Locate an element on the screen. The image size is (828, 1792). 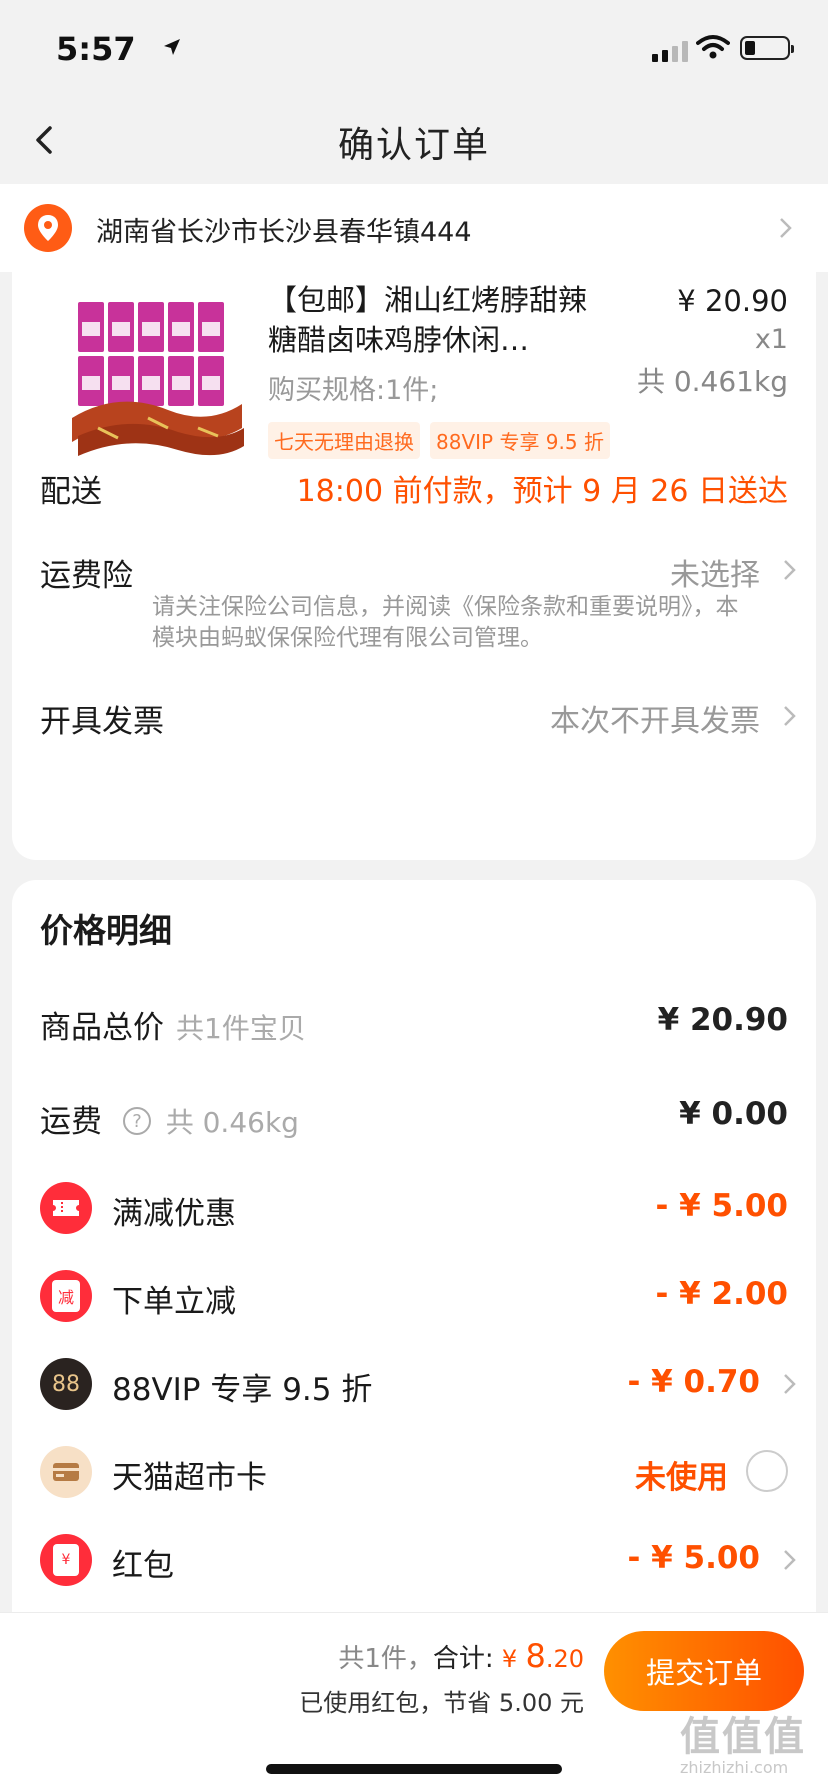
location-pin-icon is located at coordinates (48, 228).